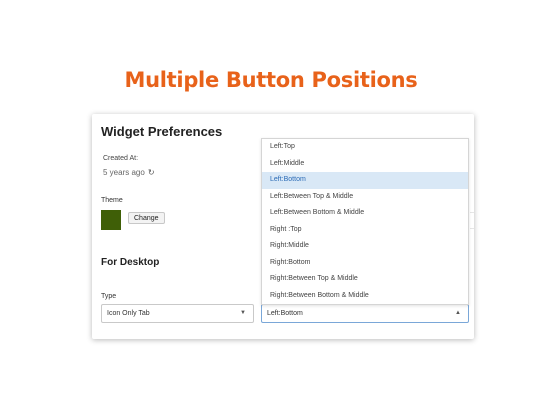 This screenshot has width=542, height=406. Describe the element at coordinates (365, 263) in the screenshot. I see `dropdown-option: Right:Bottom` at that location.